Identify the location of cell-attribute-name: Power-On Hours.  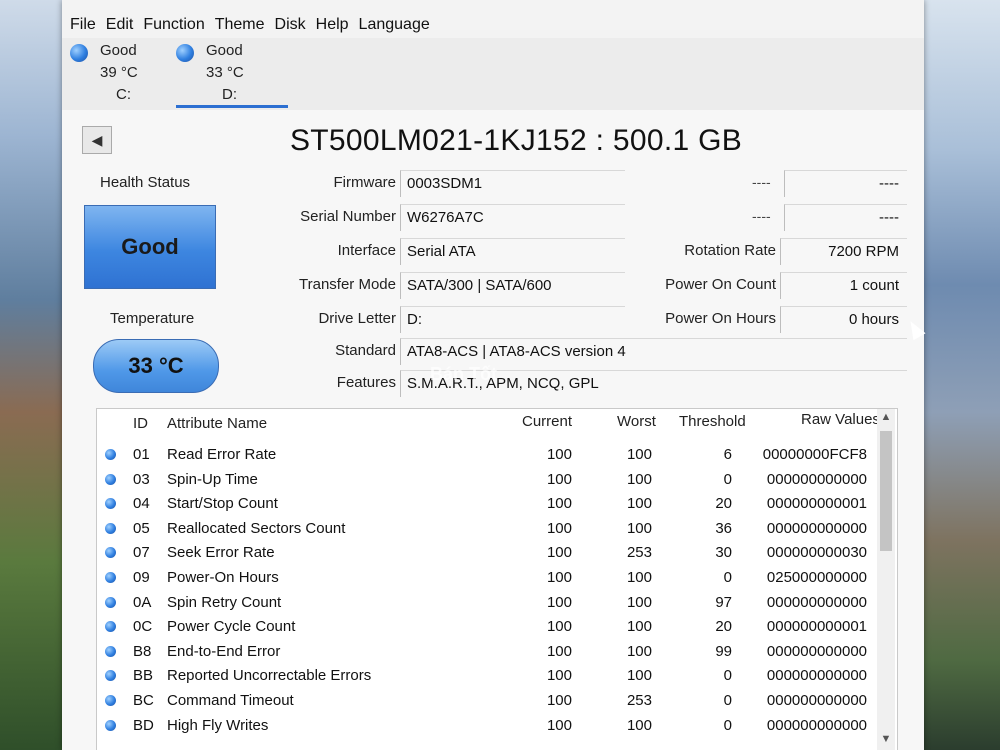
(223, 577).